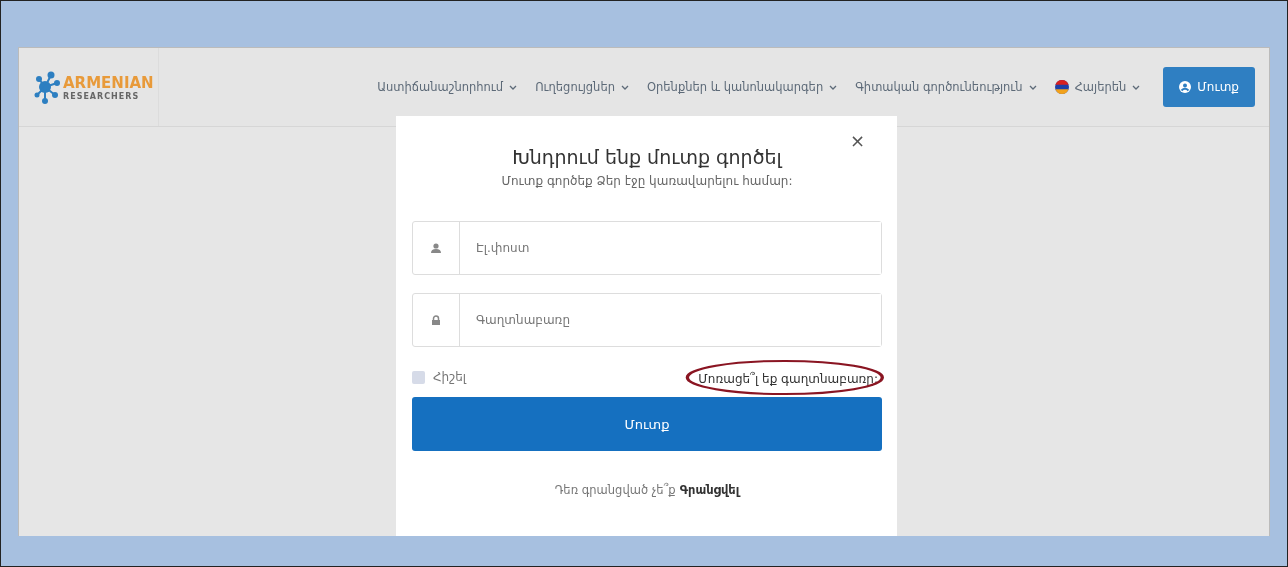  What do you see at coordinates (1209, 87) in the screenshot?
I see `login-button: Մուտք` at bounding box center [1209, 87].